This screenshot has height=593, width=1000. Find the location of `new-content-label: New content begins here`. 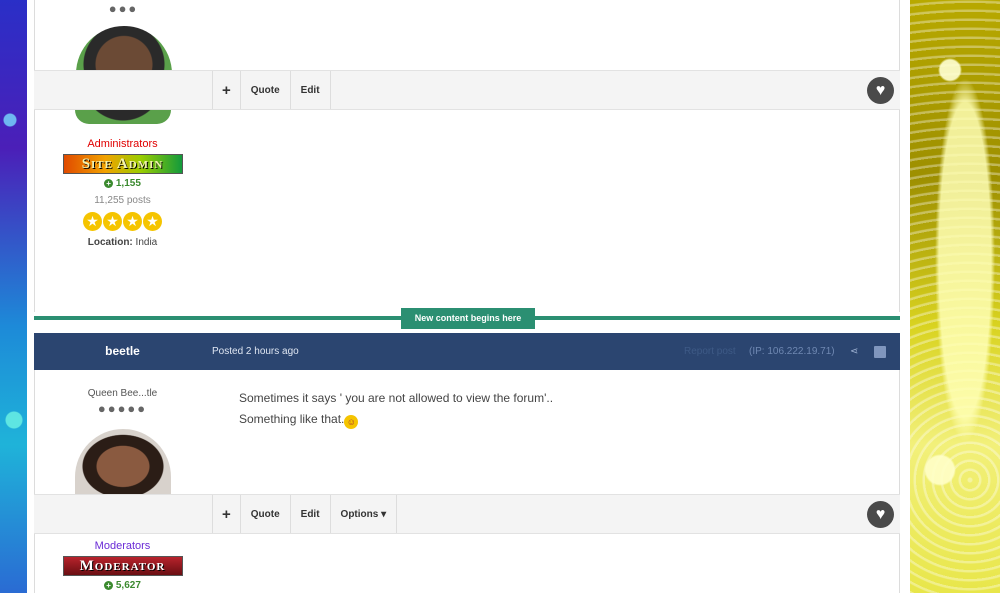

new-content-label: New content begins here is located at coordinates (468, 318).